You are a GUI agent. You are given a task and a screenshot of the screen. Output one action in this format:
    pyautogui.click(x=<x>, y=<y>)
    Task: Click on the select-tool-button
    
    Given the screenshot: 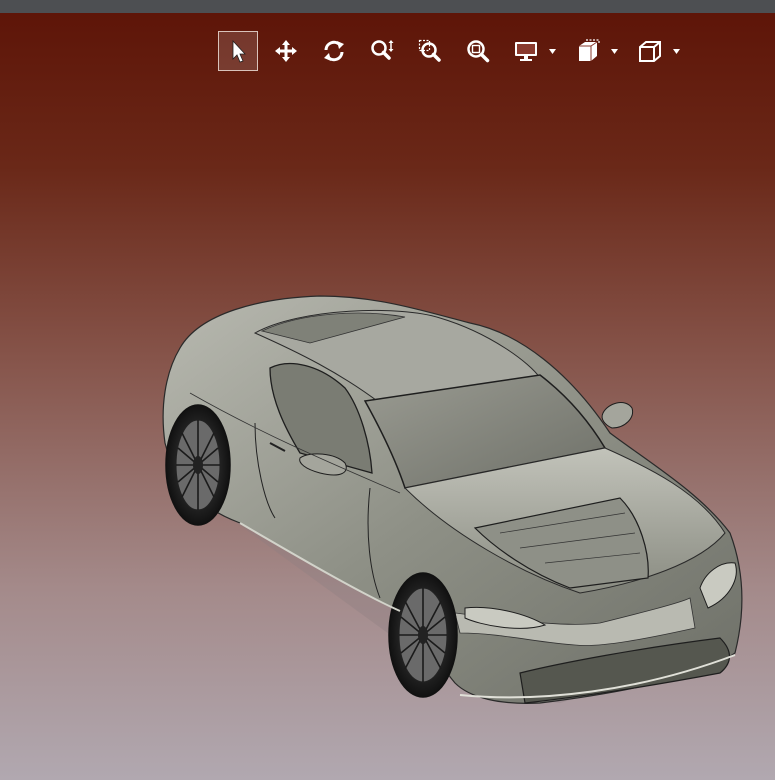 What is the action you would take?
    pyautogui.click(x=238, y=51)
    